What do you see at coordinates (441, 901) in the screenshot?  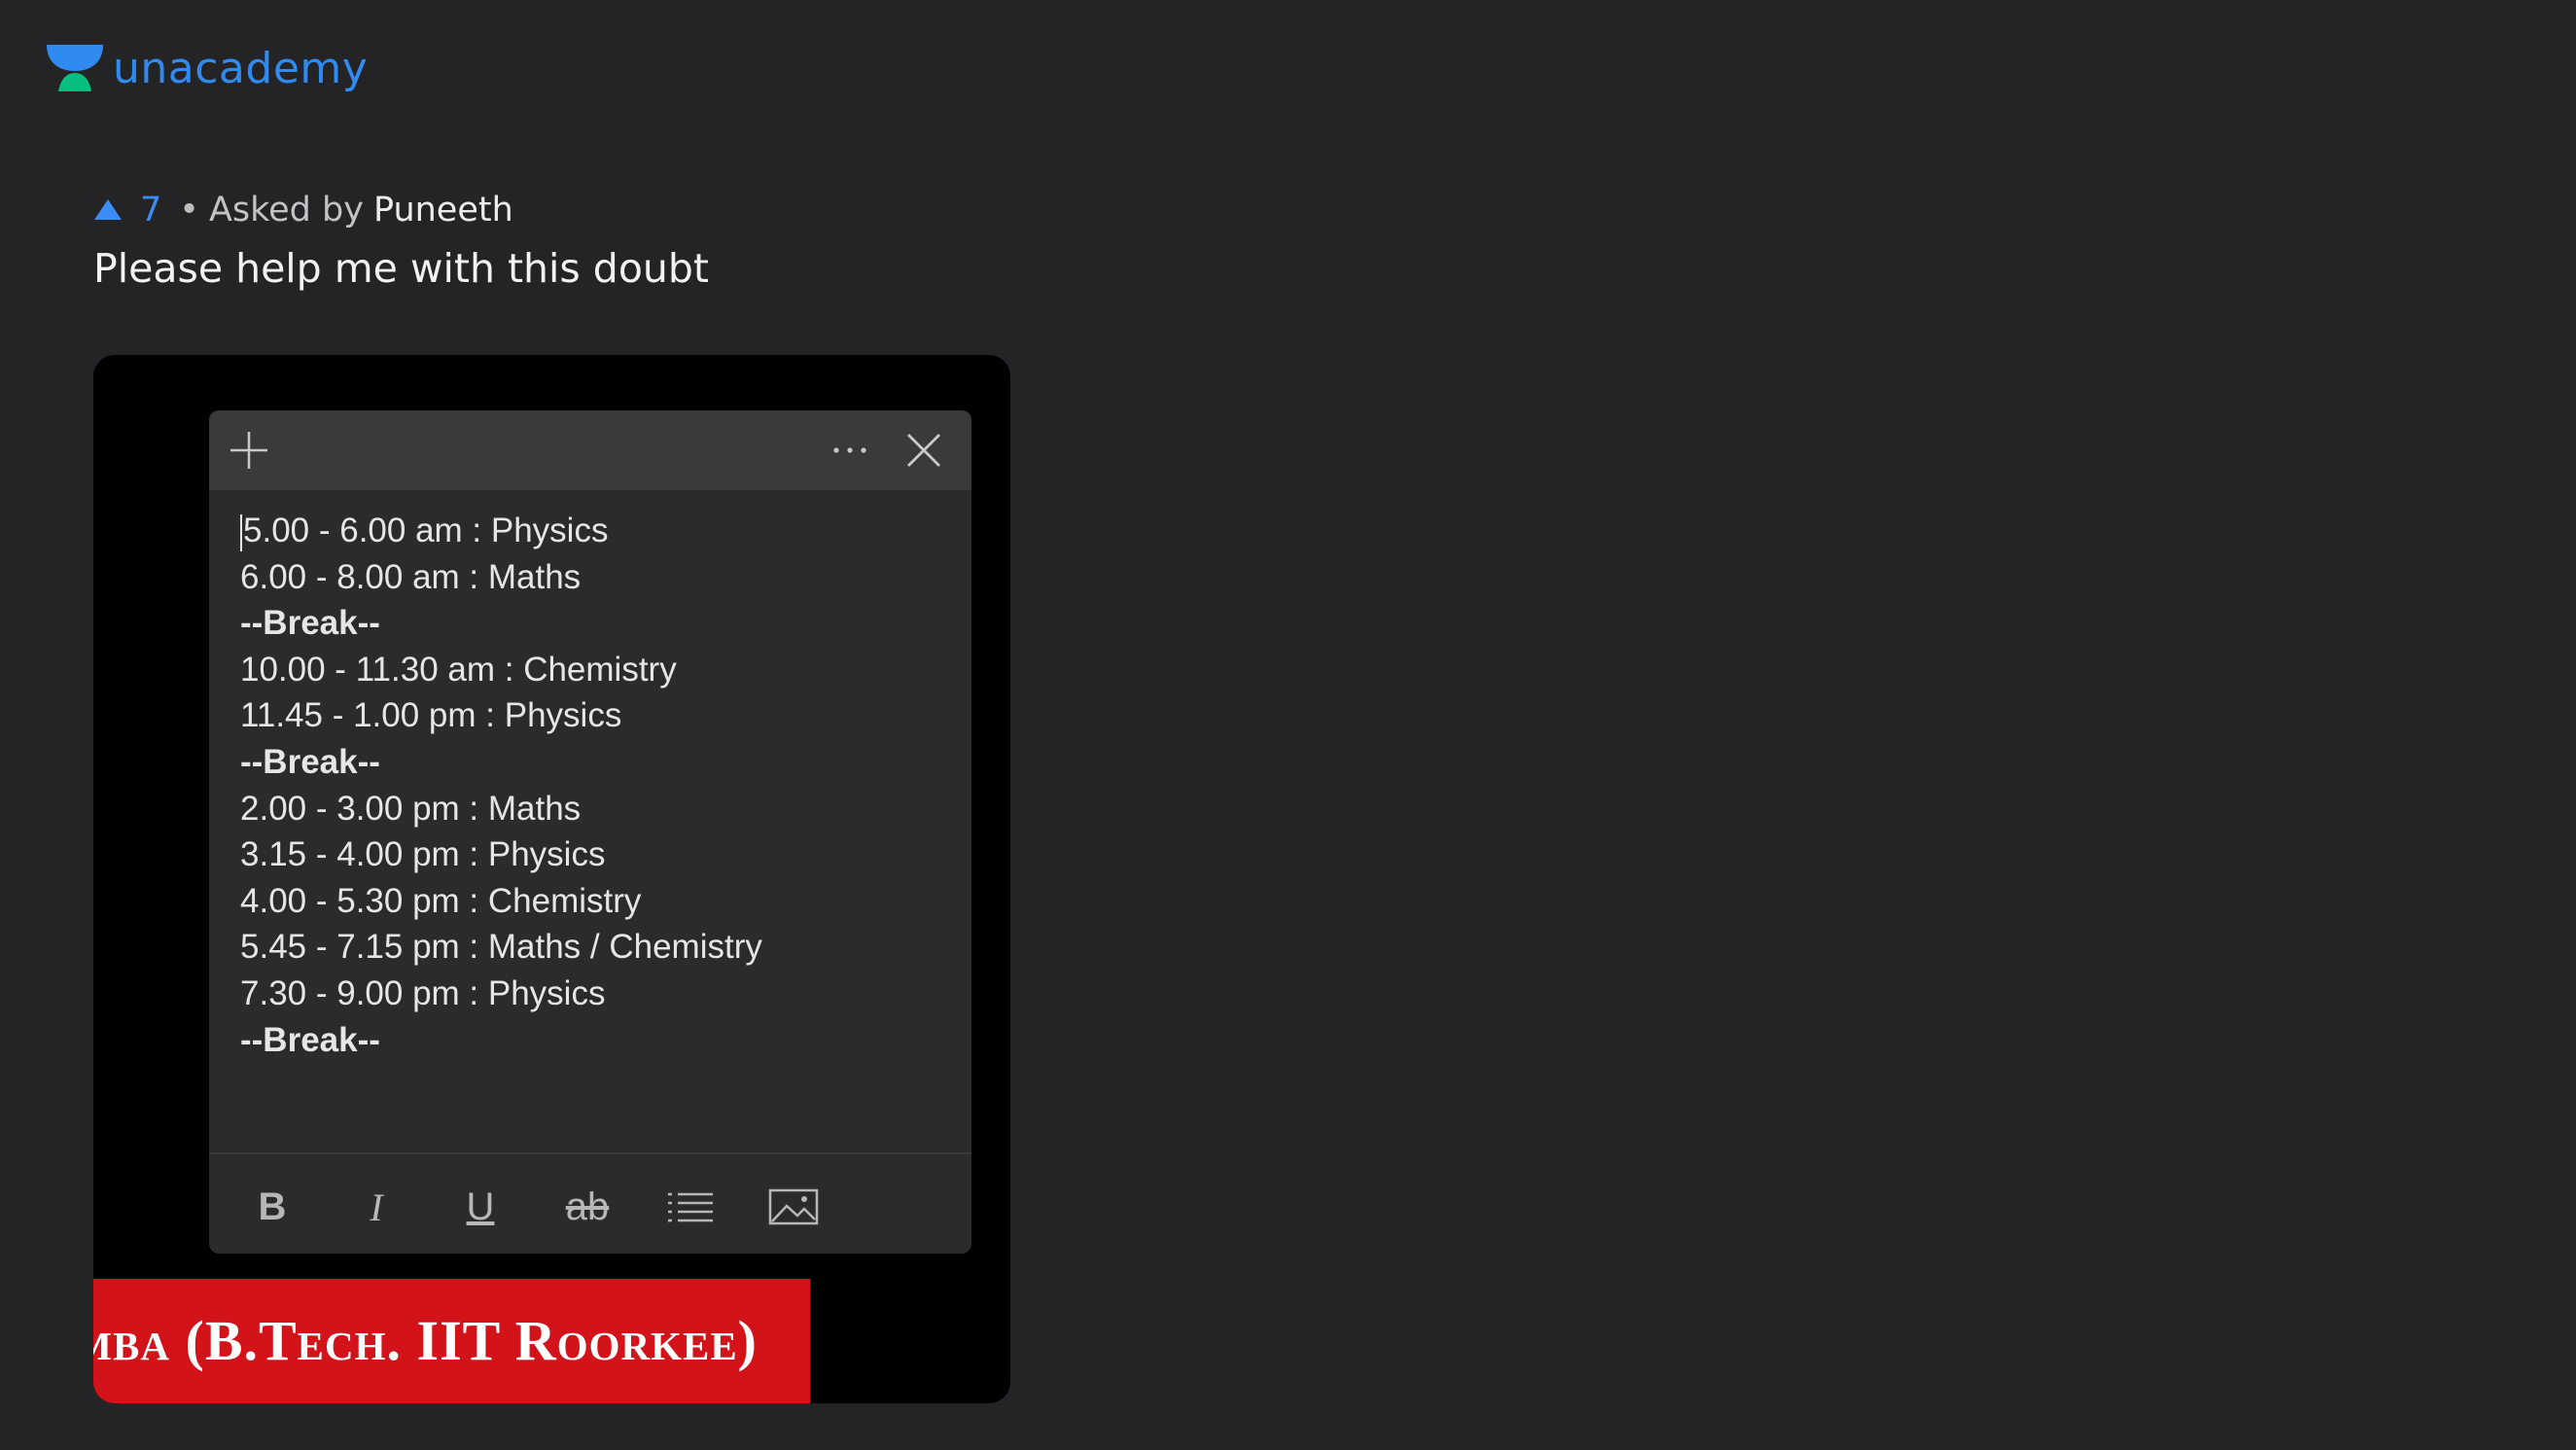 I see `note-line-text: 4.00 - 5.30 pm : Chemistry` at bounding box center [441, 901].